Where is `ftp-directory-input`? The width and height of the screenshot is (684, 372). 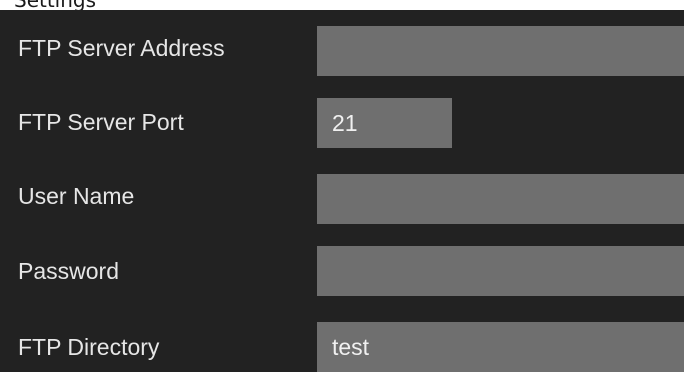 ftp-directory-input is located at coordinates (500, 347).